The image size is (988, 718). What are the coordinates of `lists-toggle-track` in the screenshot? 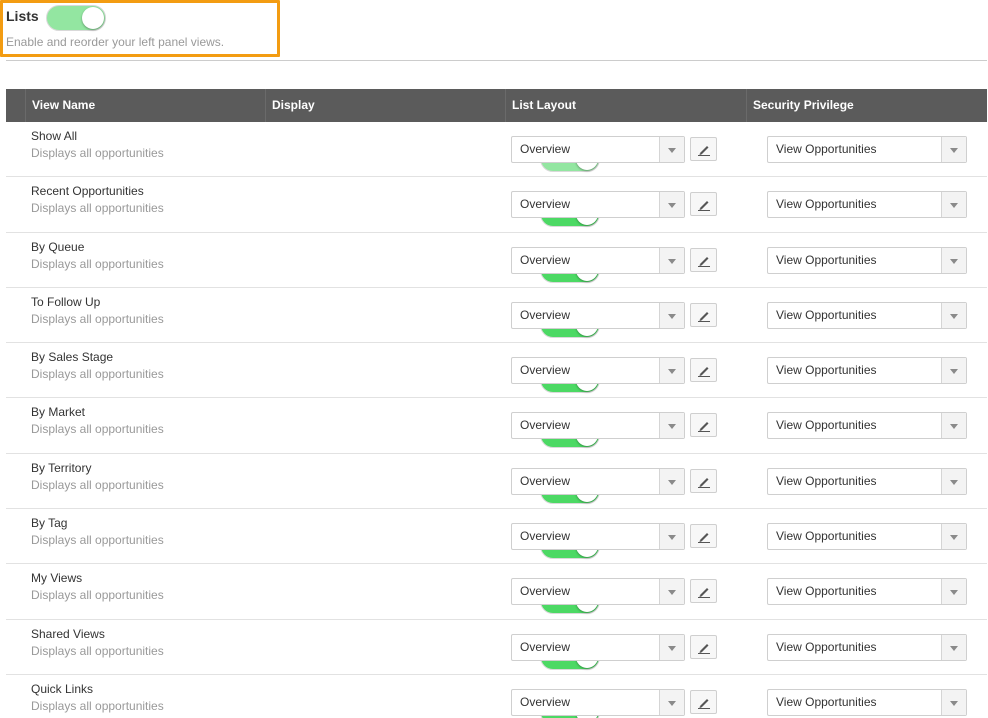 It's located at (76, 18).